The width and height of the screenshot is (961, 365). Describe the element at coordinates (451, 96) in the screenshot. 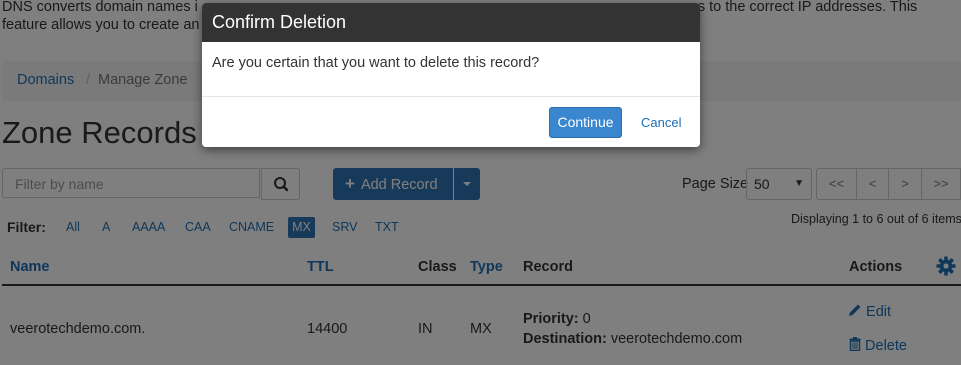

I see `dialog-footer-divider` at that location.